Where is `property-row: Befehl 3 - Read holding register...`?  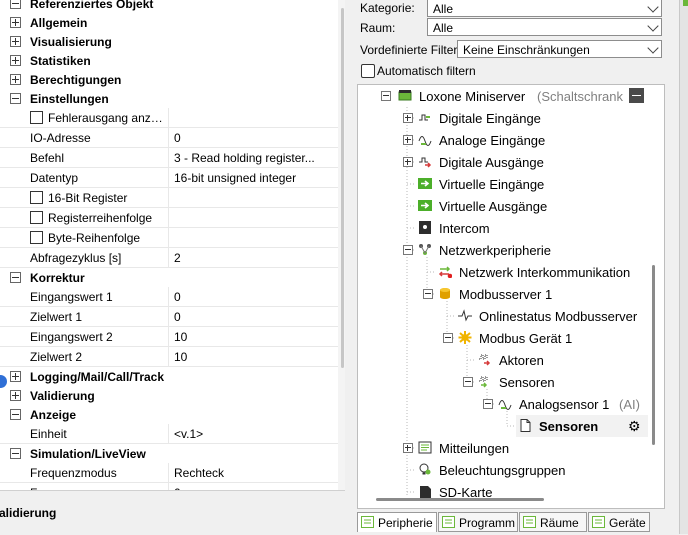
property-row: Befehl 3 - Read holding register... is located at coordinates (169, 158).